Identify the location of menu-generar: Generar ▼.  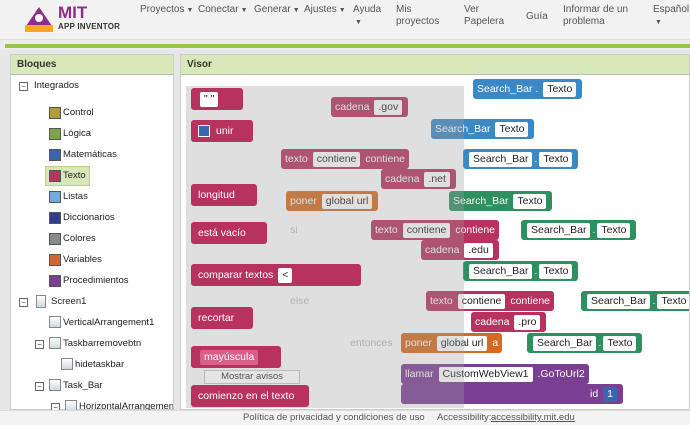
(277, 10).